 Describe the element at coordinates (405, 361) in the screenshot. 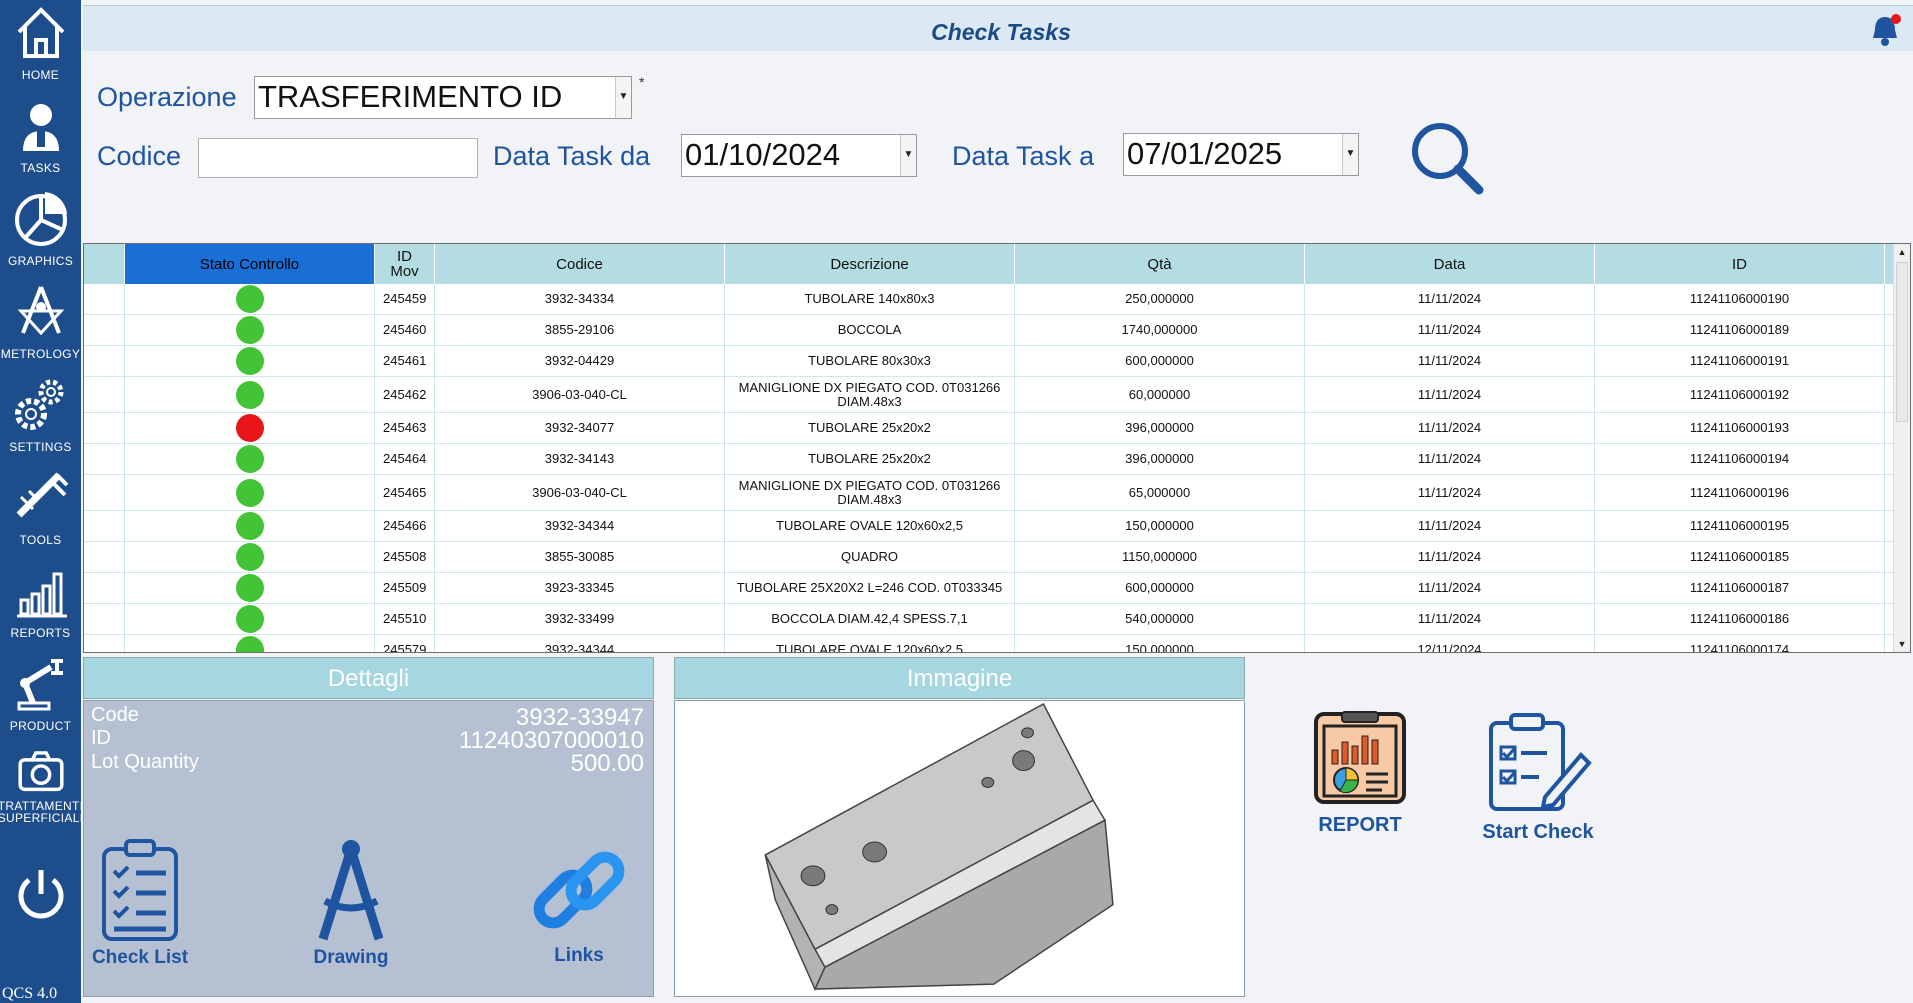

I see `cell-id-mov: 245461` at that location.